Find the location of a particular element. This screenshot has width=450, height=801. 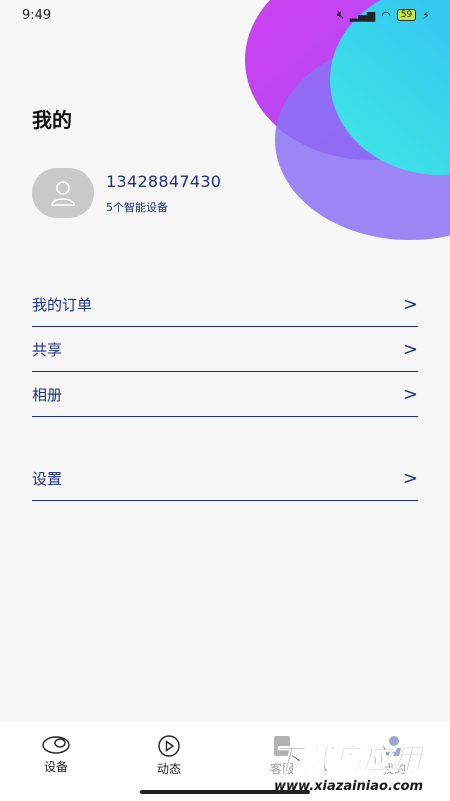

tab-device: 设备 is located at coordinates (56, 755).